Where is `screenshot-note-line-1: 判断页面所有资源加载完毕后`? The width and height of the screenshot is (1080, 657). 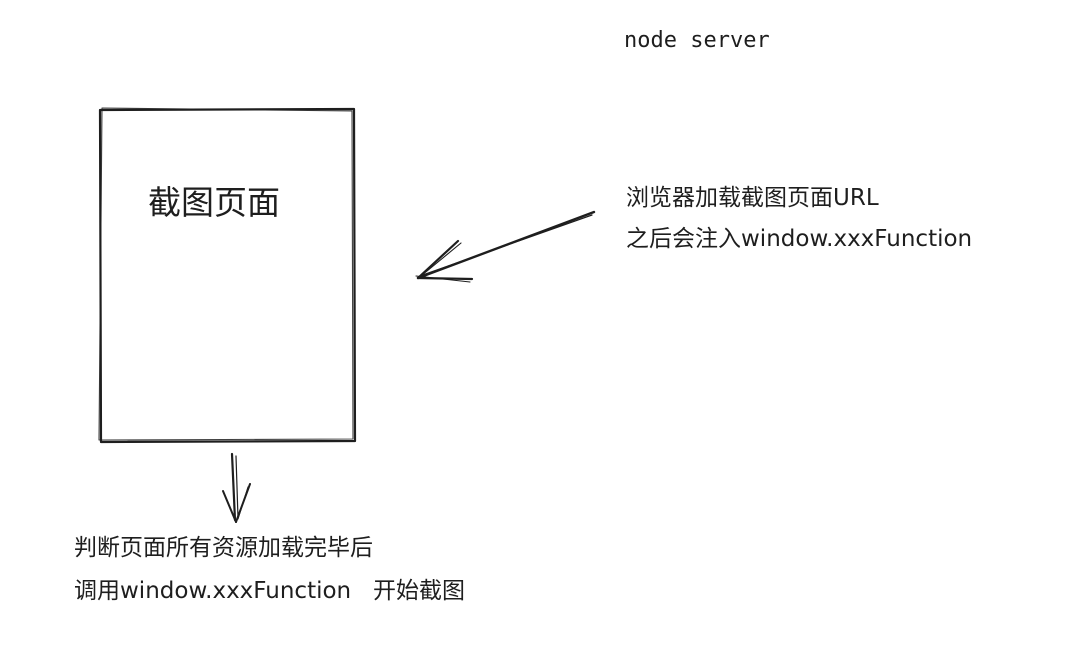
screenshot-note-line-1: 判断页面所有资源加载完毕后 is located at coordinates (223, 548).